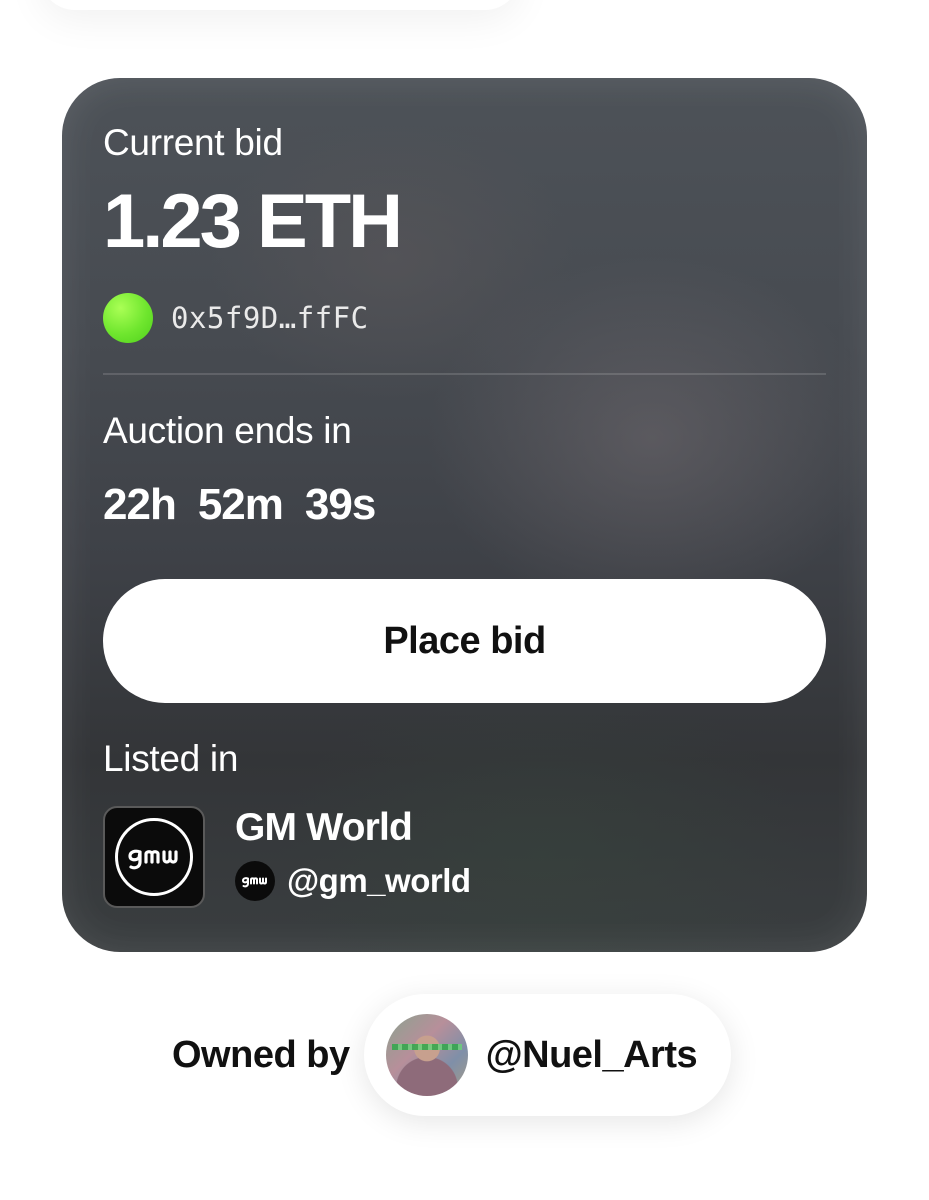 The width and height of the screenshot is (929, 1200). Describe the element at coordinates (287, 857) in the screenshot. I see `collection-row: GM World @gm_world` at that location.